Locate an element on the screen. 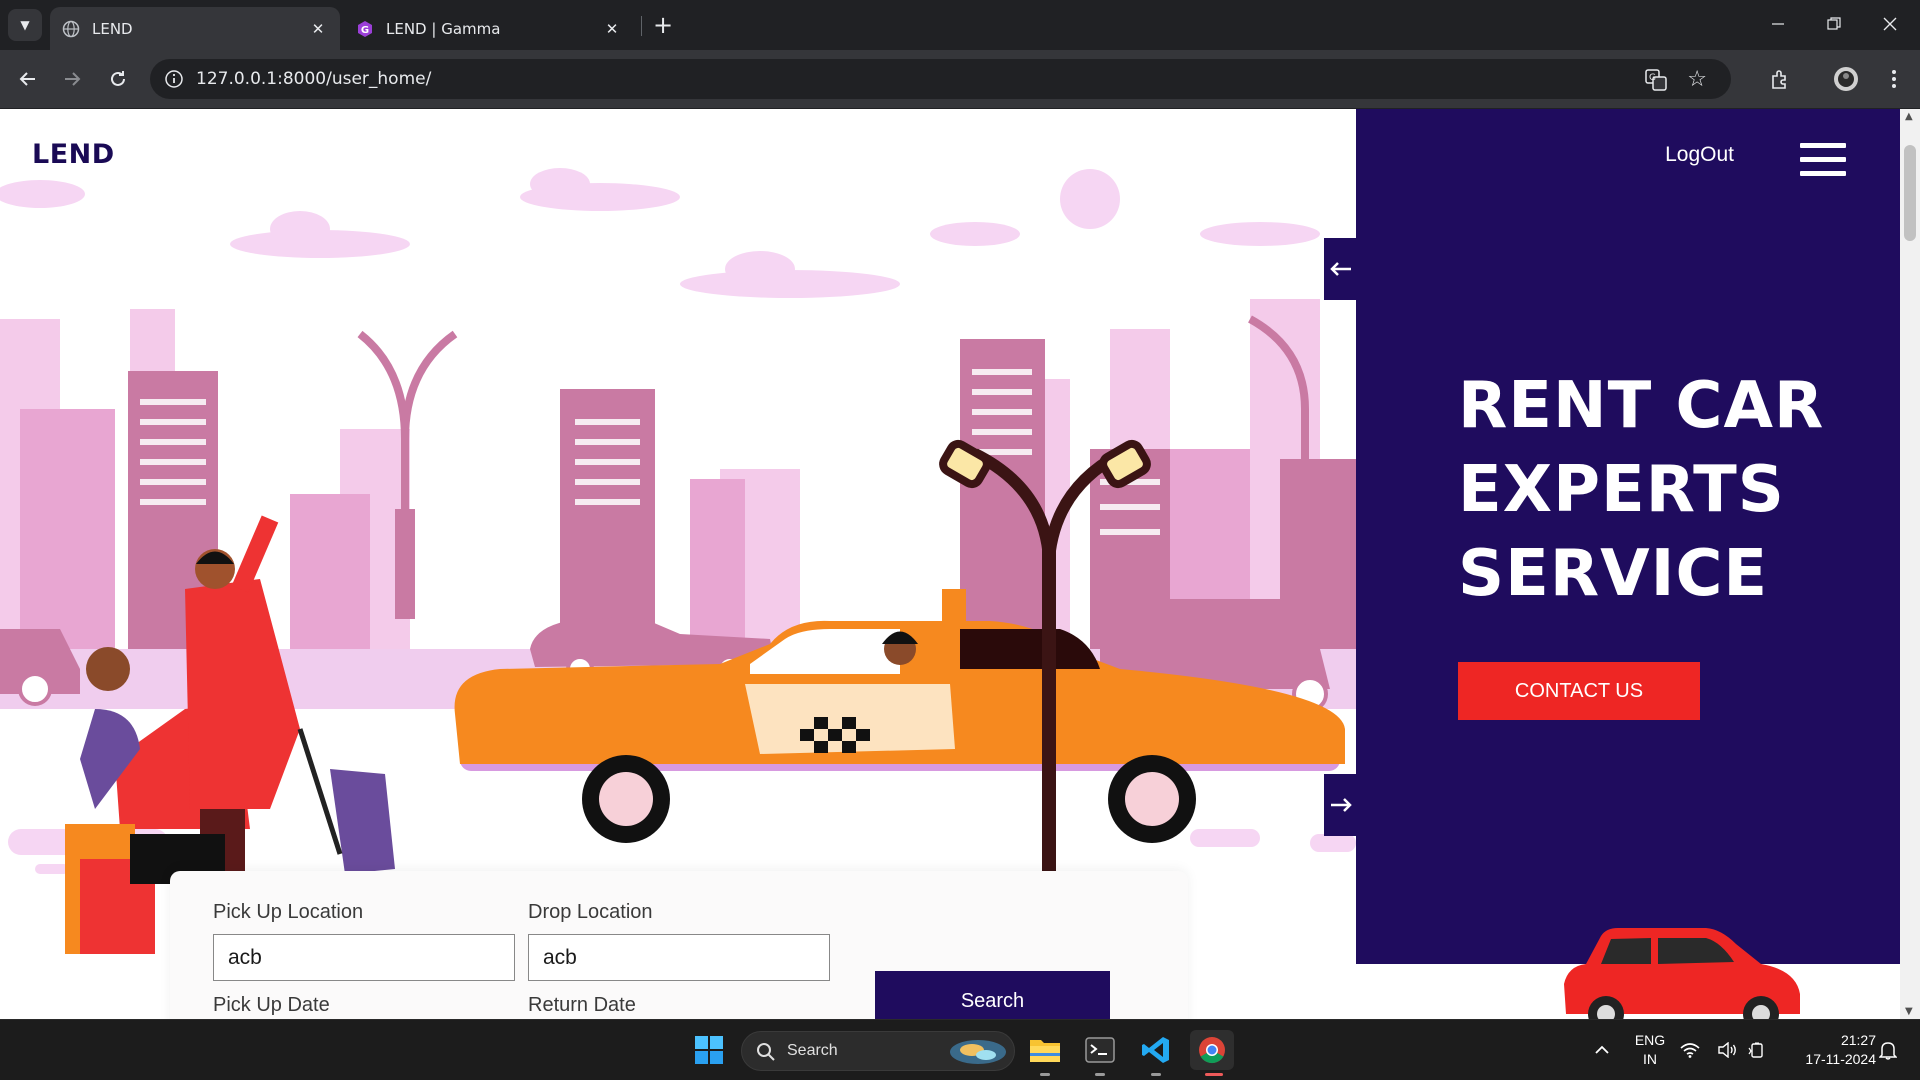 The width and height of the screenshot is (1920, 1080). search-highlight-icon is located at coordinates (978, 1052).